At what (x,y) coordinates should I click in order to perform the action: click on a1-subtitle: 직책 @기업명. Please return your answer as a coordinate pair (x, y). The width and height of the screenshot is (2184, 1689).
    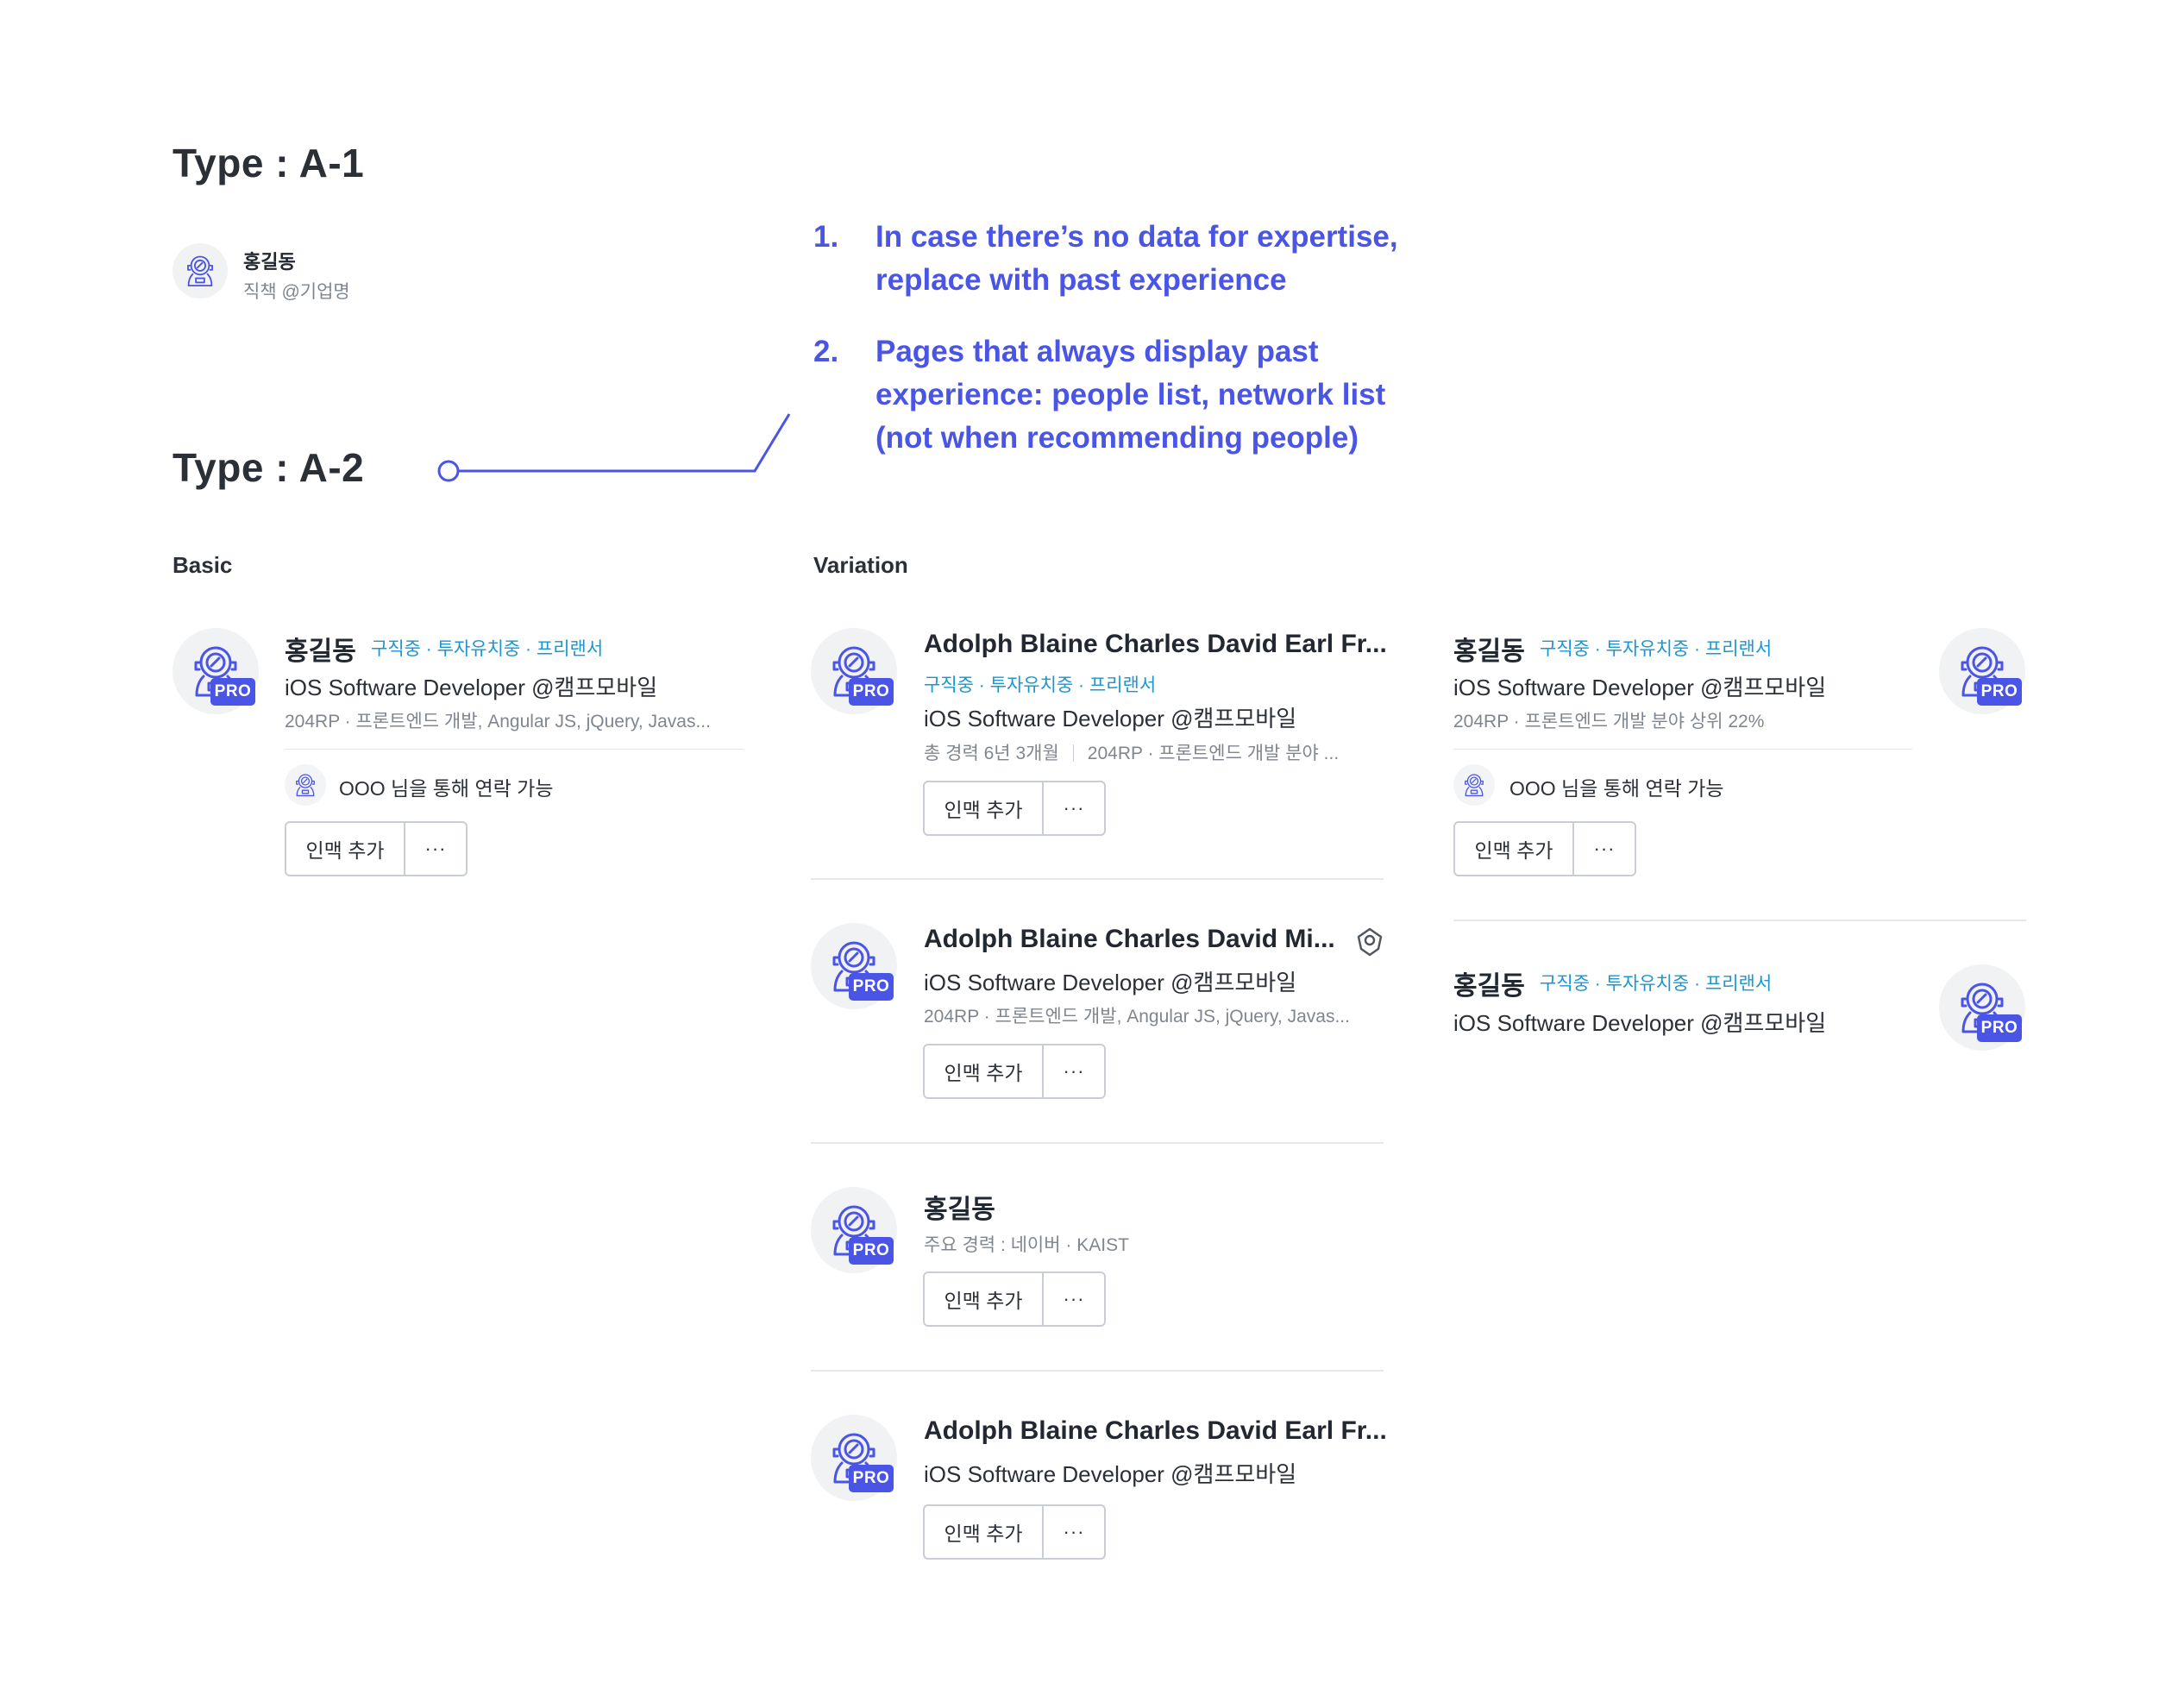
    Looking at the image, I should click on (296, 292).